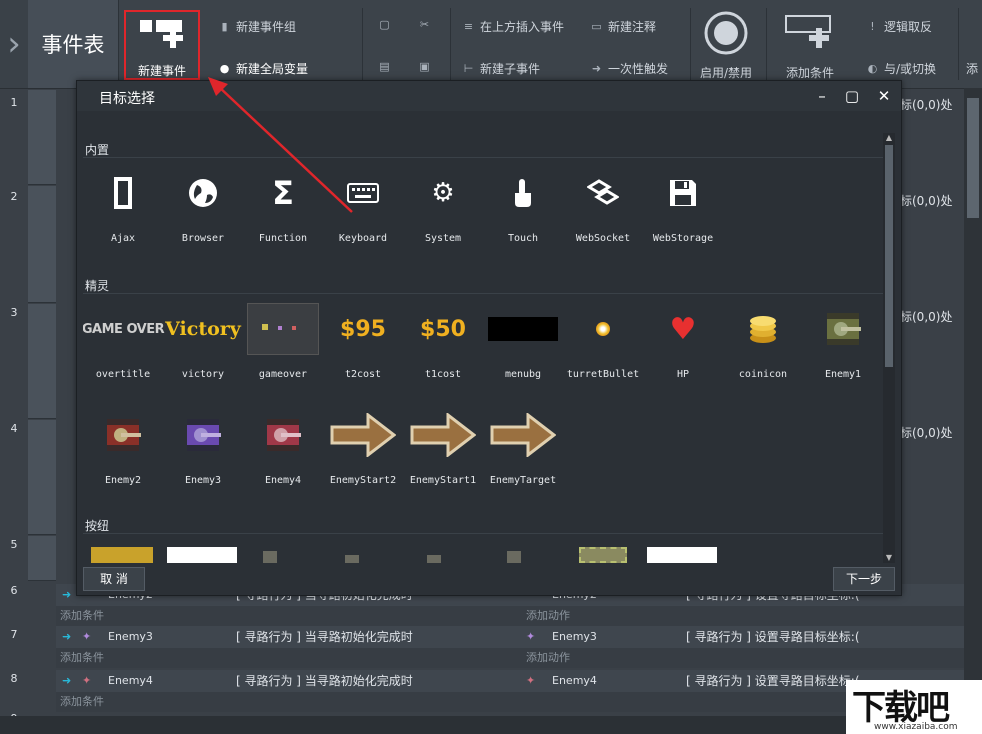  What do you see at coordinates (914, 707) in the screenshot?
I see `watermark-logo: 下载吧 www.xiazaiba.com` at bounding box center [914, 707].